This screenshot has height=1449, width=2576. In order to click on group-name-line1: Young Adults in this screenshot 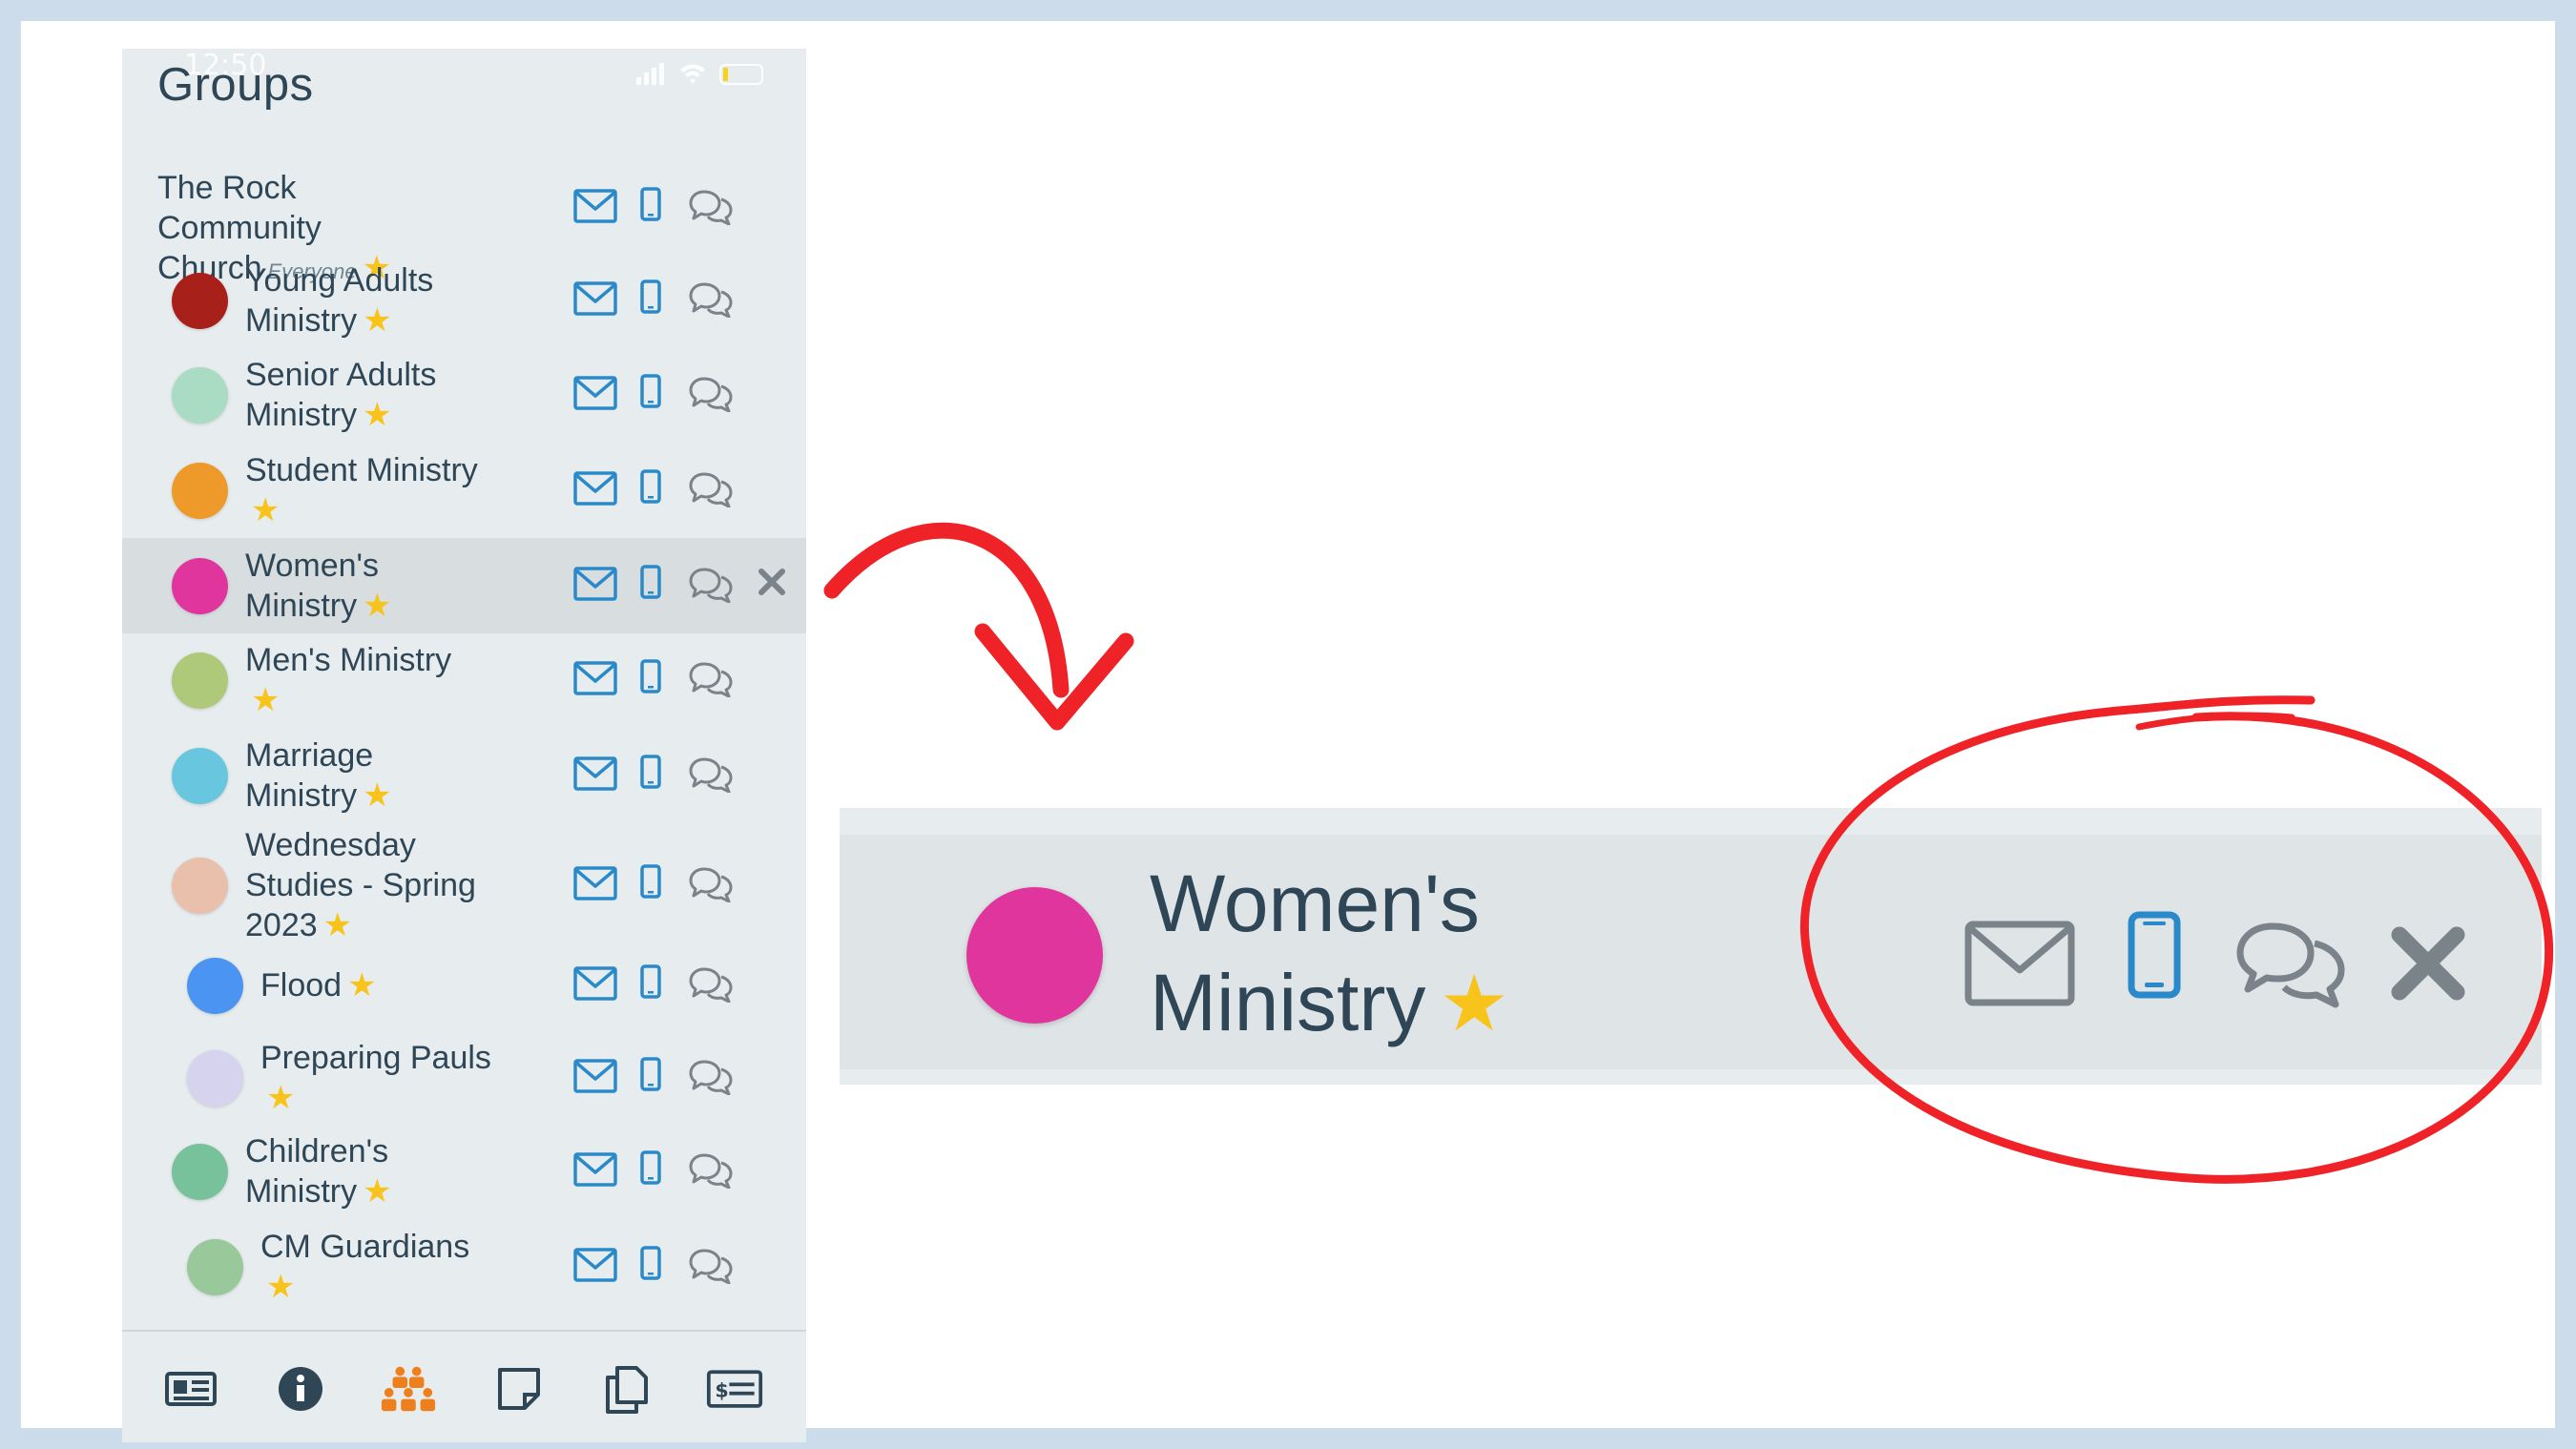, I will do `click(339, 280)`.